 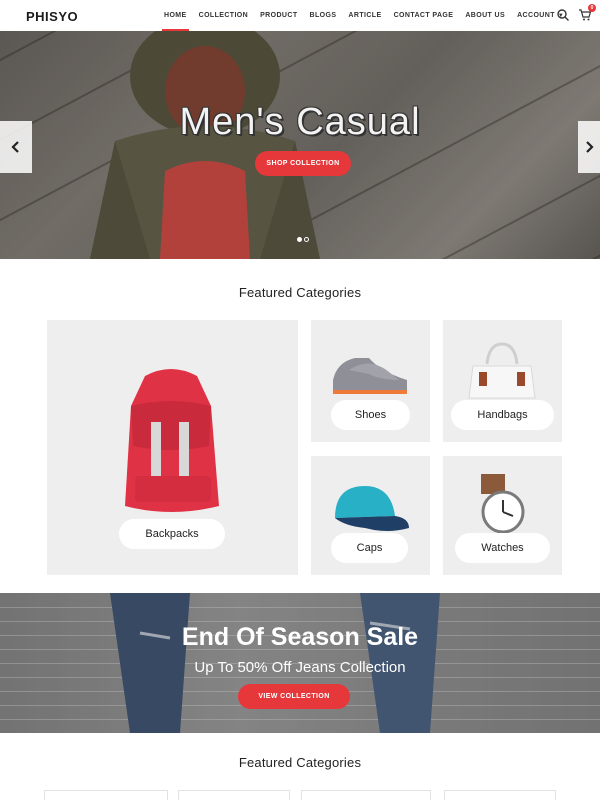 I want to click on chevron-left-icon, so click(x=15, y=147).